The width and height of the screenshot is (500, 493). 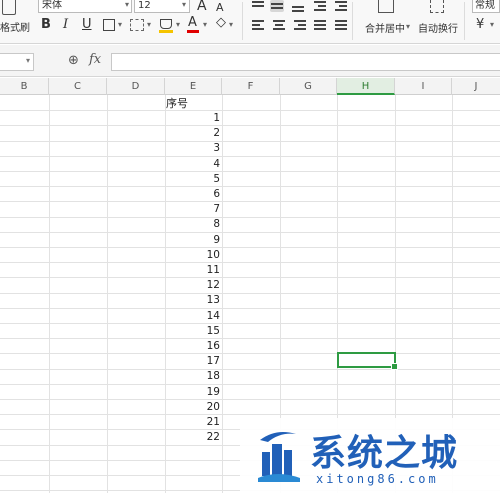 What do you see at coordinates (367, 361) in the screenshot?
I see `selected-cell` at bounding box center [367, 361].